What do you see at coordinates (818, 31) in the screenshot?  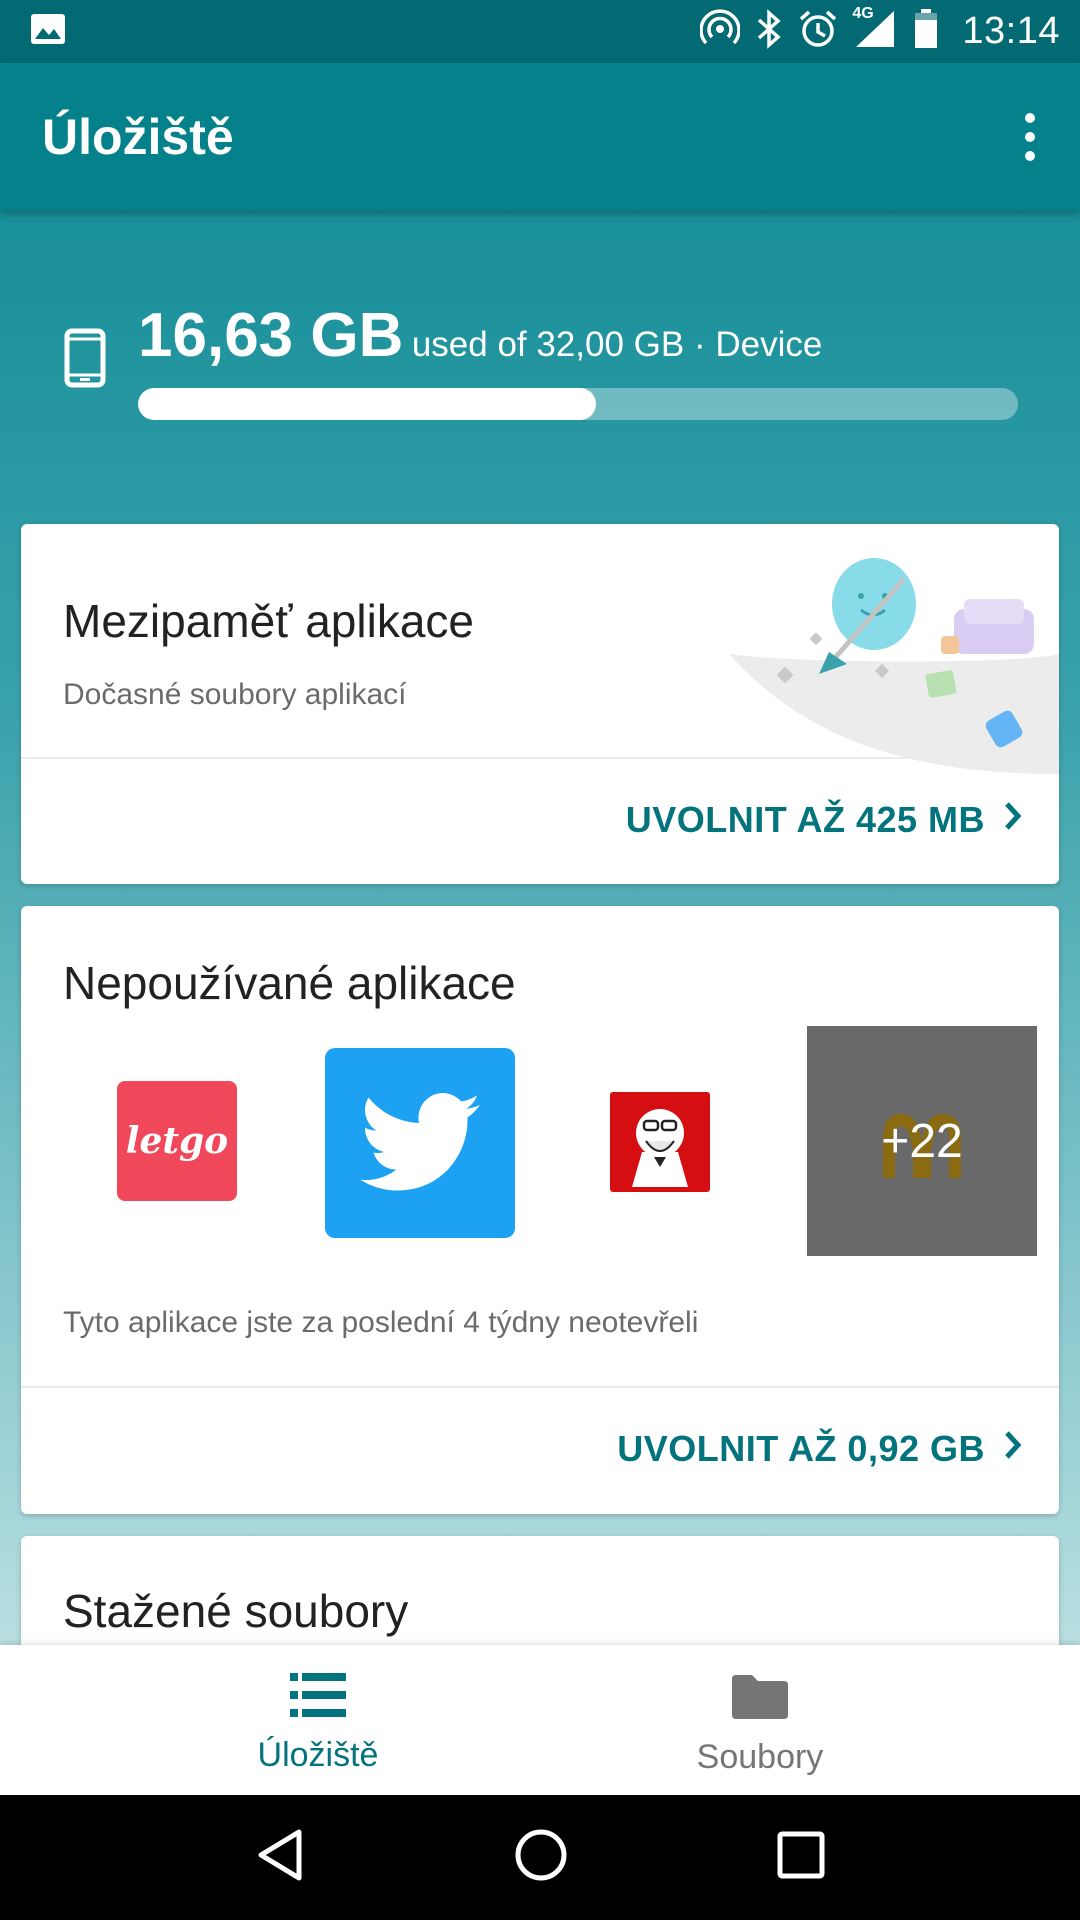 I see `alarm-icon` at bounding box center [818, 31].